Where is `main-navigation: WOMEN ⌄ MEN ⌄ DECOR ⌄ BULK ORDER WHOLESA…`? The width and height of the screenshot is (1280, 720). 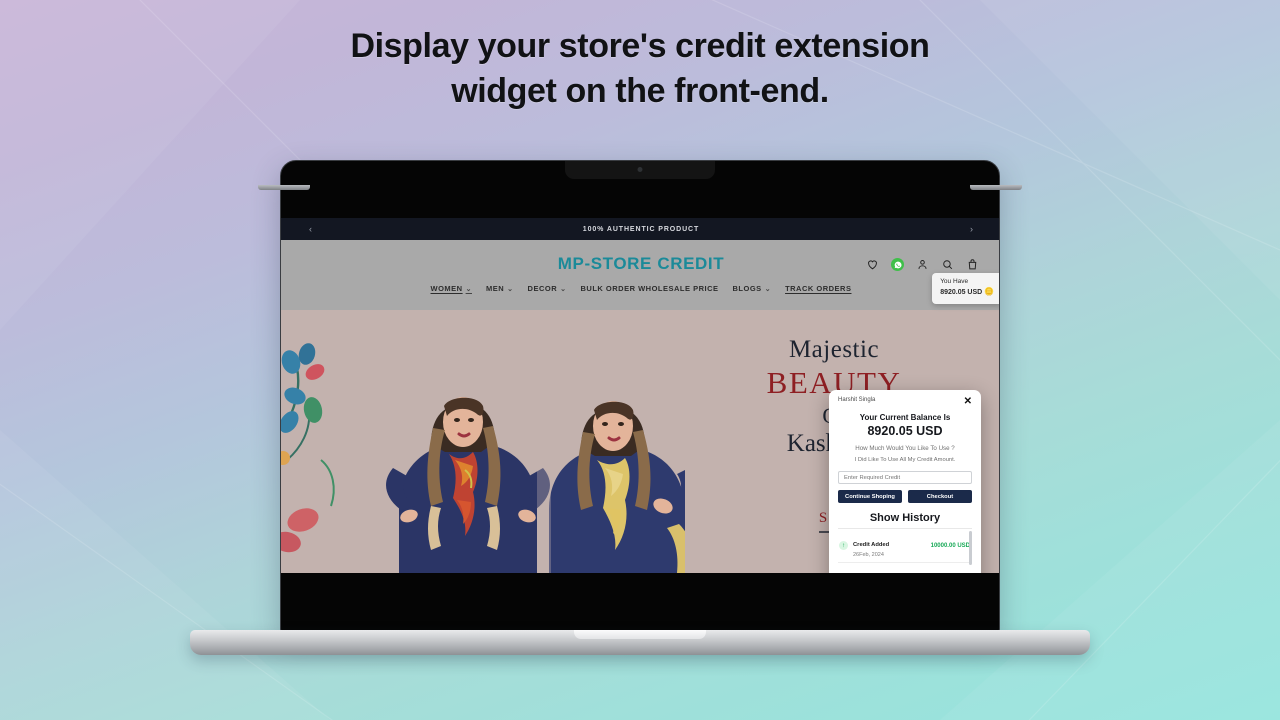 main-navigation: WOMEN ⌄ MEN ⌄ DECOR ⌄ BULK ORDER WHOLESA… is located at coordinates (641, 288).